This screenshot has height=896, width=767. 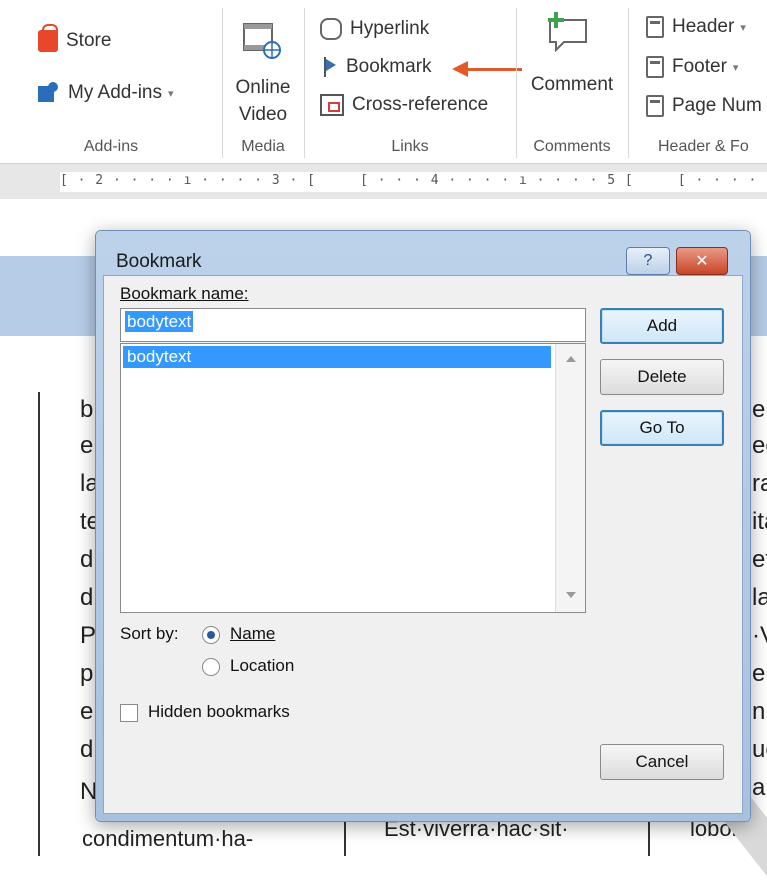 I want to click on hidden-bookmarks-label: Hidden bookmarks, so click(x=219, y=712).